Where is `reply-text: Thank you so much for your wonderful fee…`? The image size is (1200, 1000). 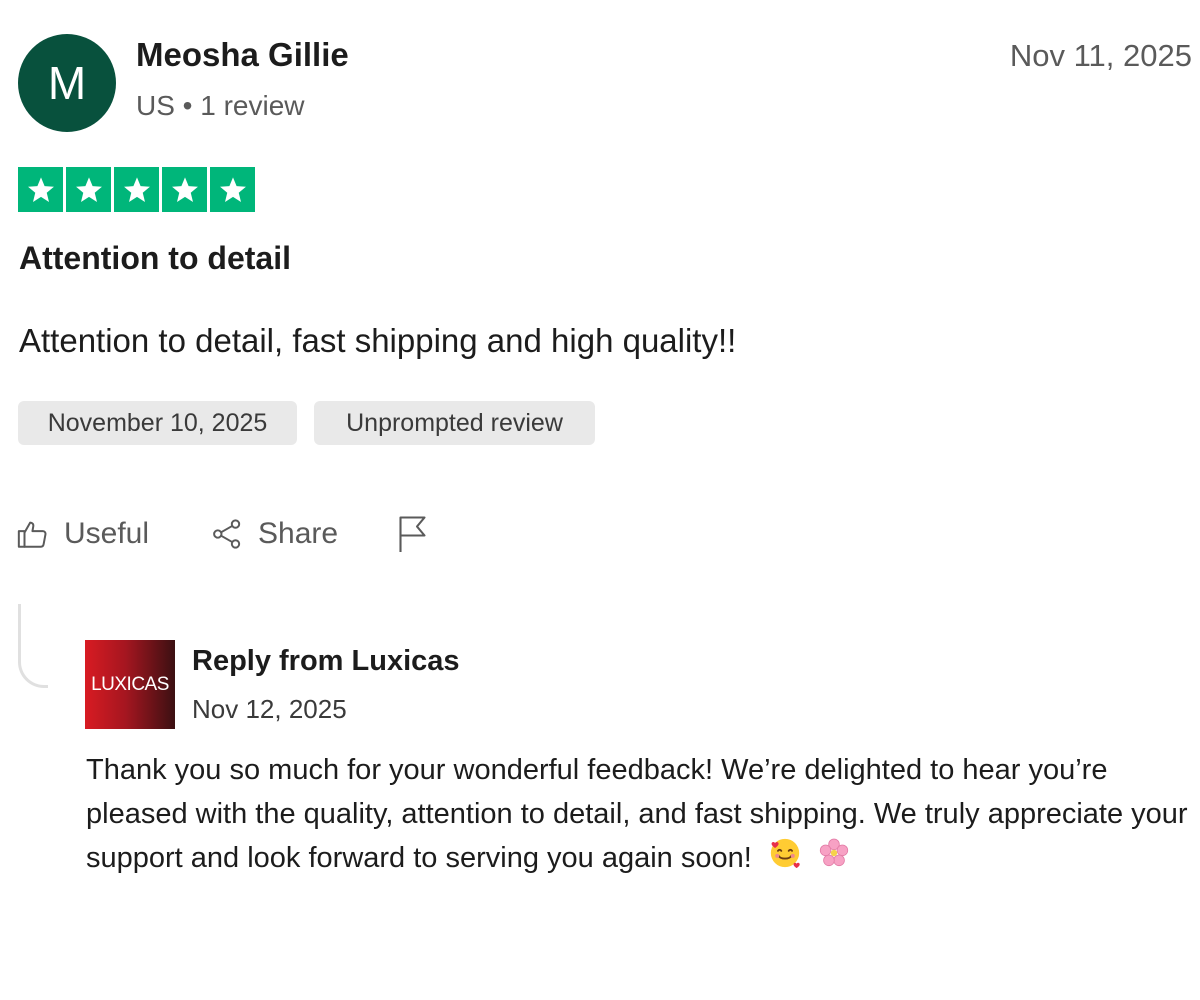
reply-text: Thank you so much for your wonderful fee… is located at coordinates (637, 814).